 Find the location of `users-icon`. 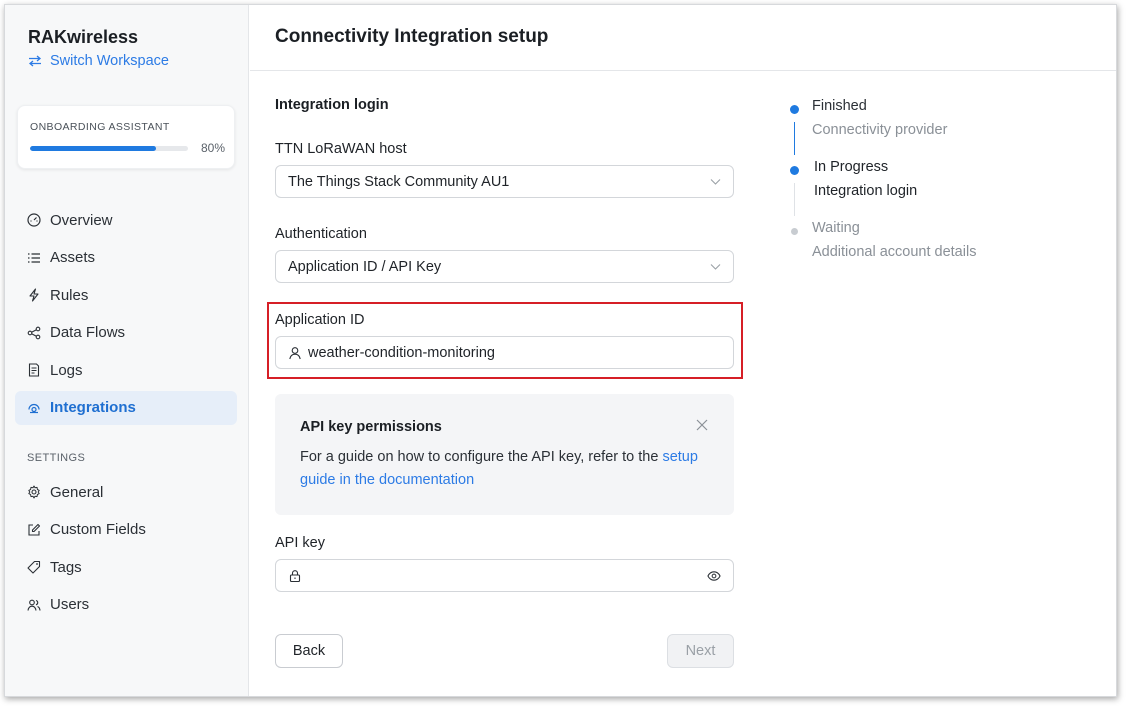

users-icon is located at coordinates (34, 605).